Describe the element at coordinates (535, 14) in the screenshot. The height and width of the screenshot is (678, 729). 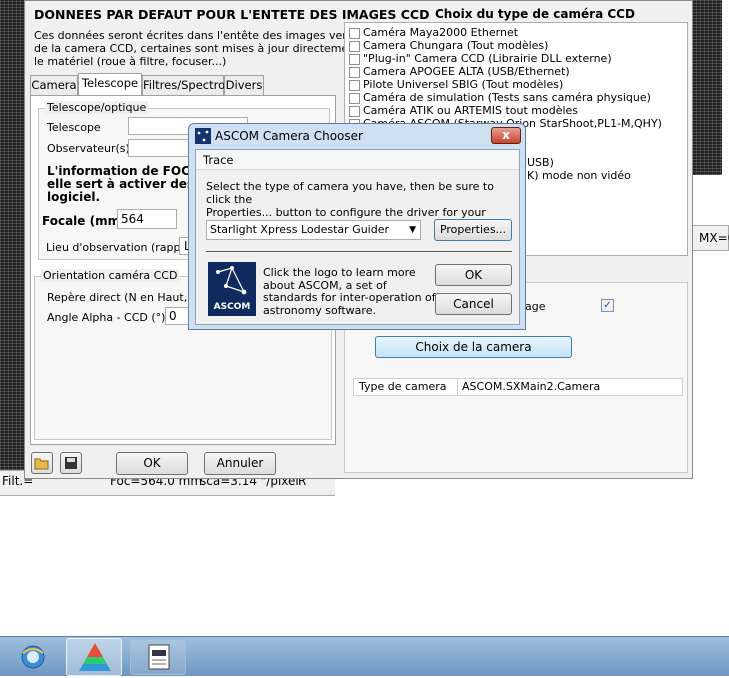
I see `camera-type-title: Choix du type de caméra CCD` at that location.